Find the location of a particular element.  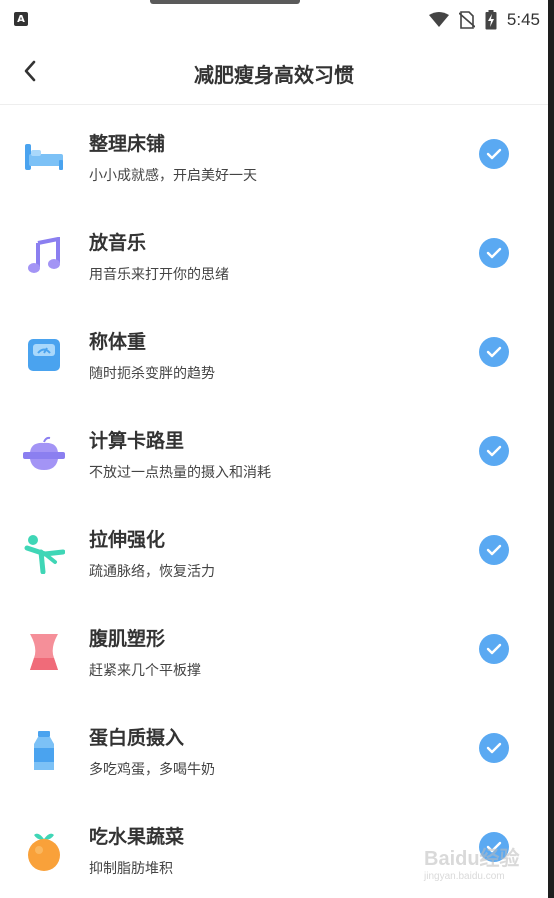

bed-icon is located at coordinates (44, 157).